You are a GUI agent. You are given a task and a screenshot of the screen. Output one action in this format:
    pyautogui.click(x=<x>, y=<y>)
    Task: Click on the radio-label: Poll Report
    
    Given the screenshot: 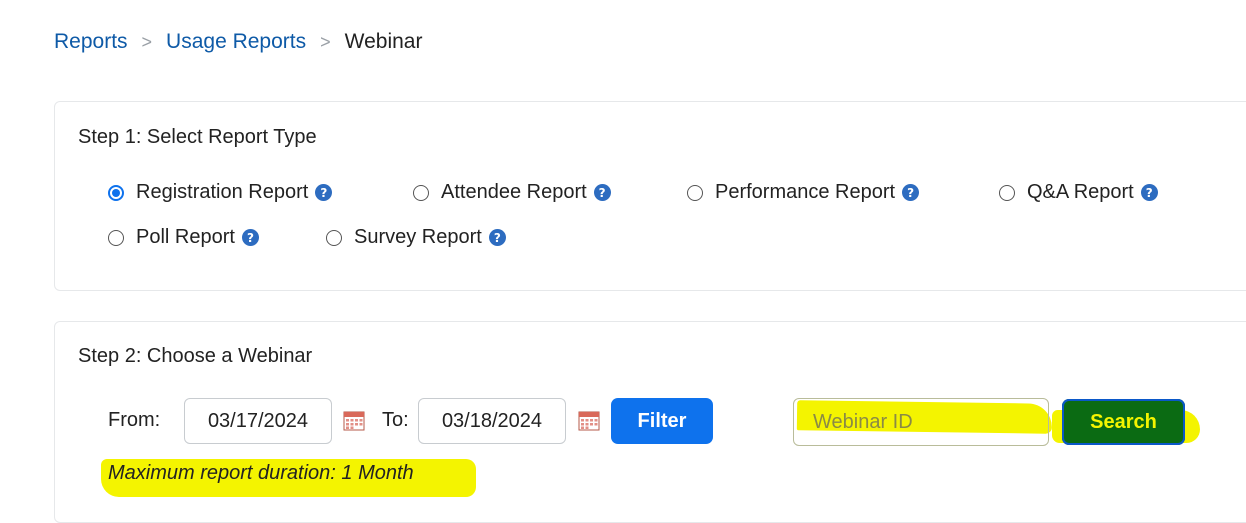 What is the action you would take?
    pyautogui.click(x=185, y=237)
    